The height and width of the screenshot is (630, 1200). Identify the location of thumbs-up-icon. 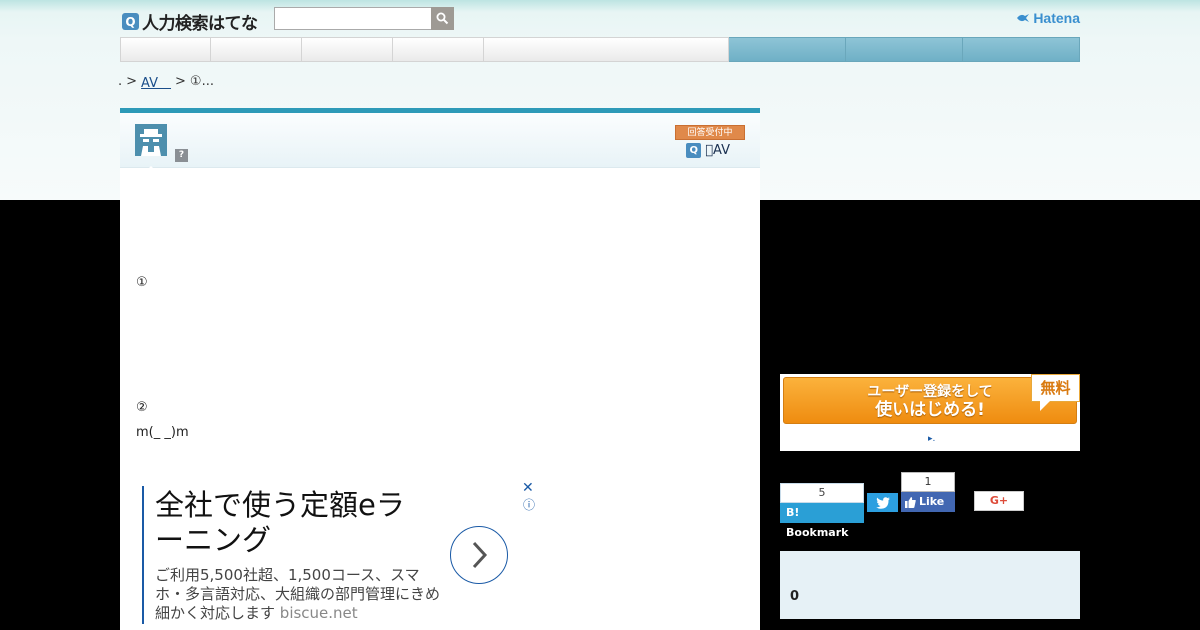
(910, 502).